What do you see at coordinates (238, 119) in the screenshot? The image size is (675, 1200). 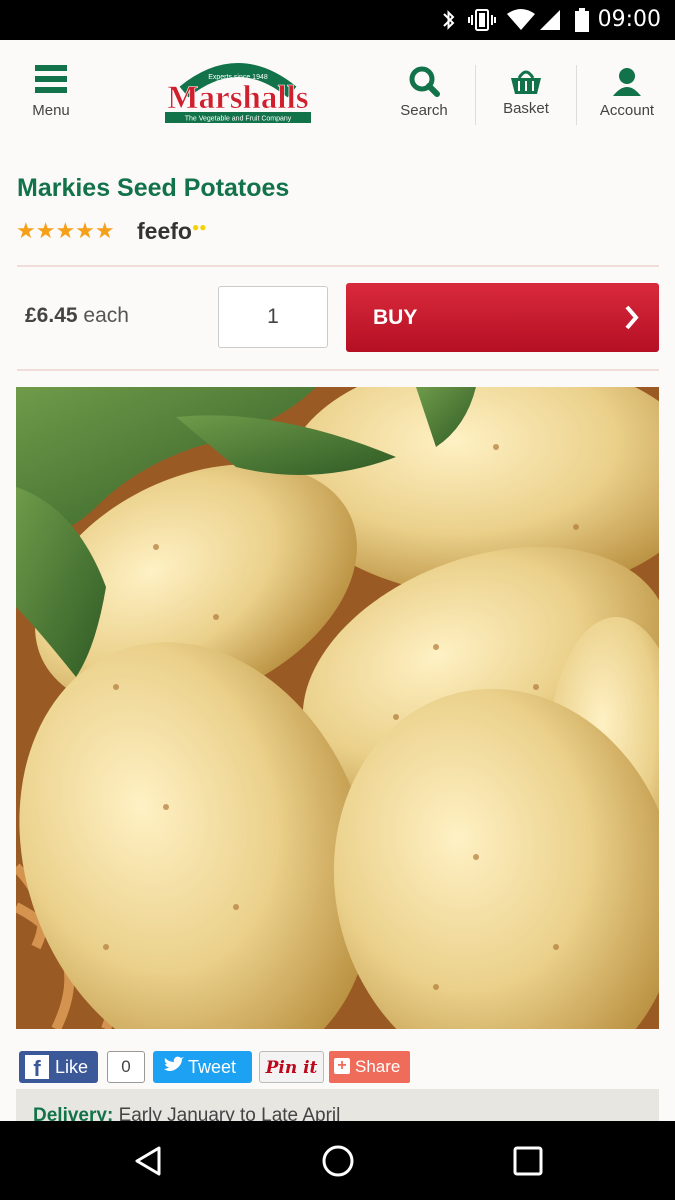 I see `logo-tagline: The Vegetable and Fruit Company` at bounding box center [238, 119].